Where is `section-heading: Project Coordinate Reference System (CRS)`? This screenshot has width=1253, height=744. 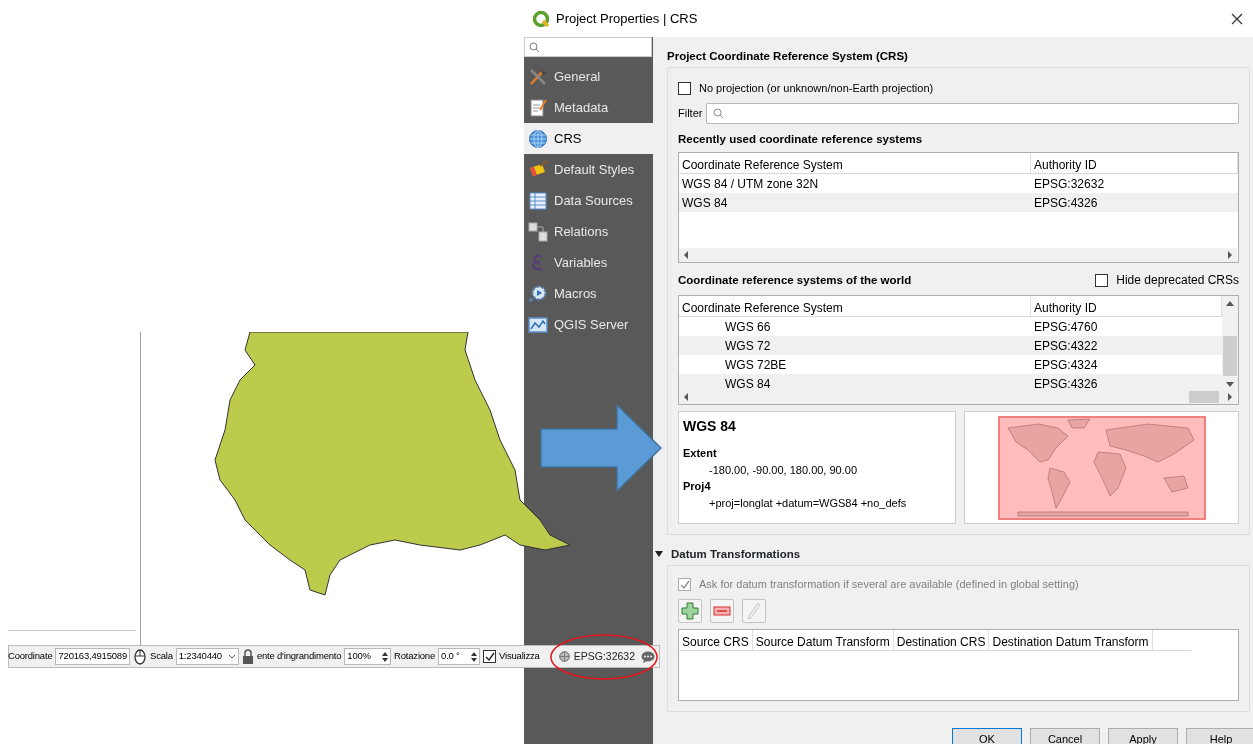 section-heading: Project Coordinate Reference System (CRS) is located at coordinates (788, 56).